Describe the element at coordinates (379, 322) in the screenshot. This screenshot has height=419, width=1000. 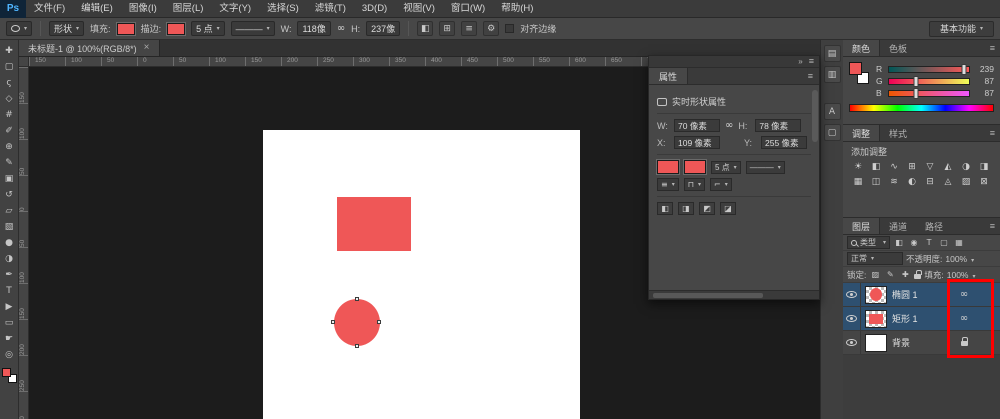
I see `anchor-point-right` at that location.